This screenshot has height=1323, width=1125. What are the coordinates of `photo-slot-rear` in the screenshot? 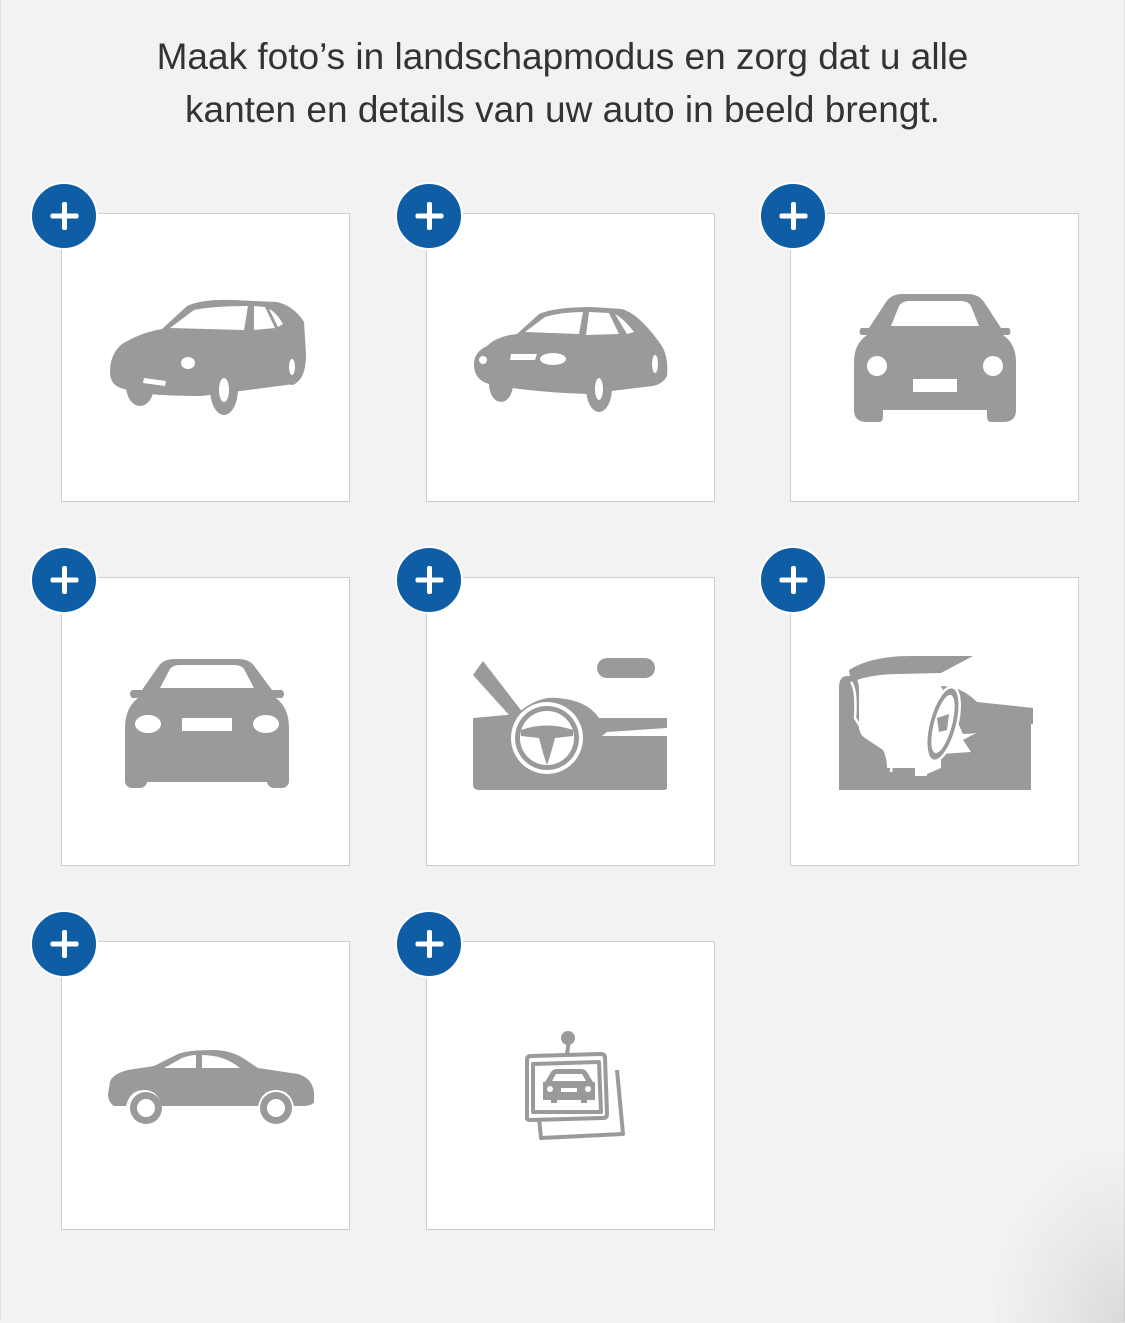 It's located at (919, 342).